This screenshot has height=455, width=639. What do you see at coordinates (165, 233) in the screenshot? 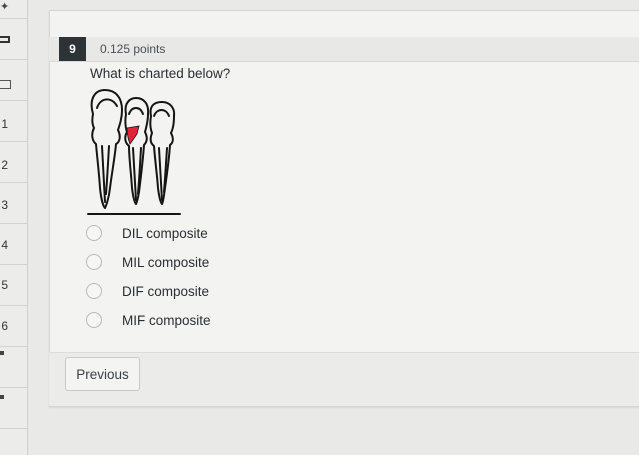
I see `answer-option-label: DIL composite` at bounding box center [165, 233].